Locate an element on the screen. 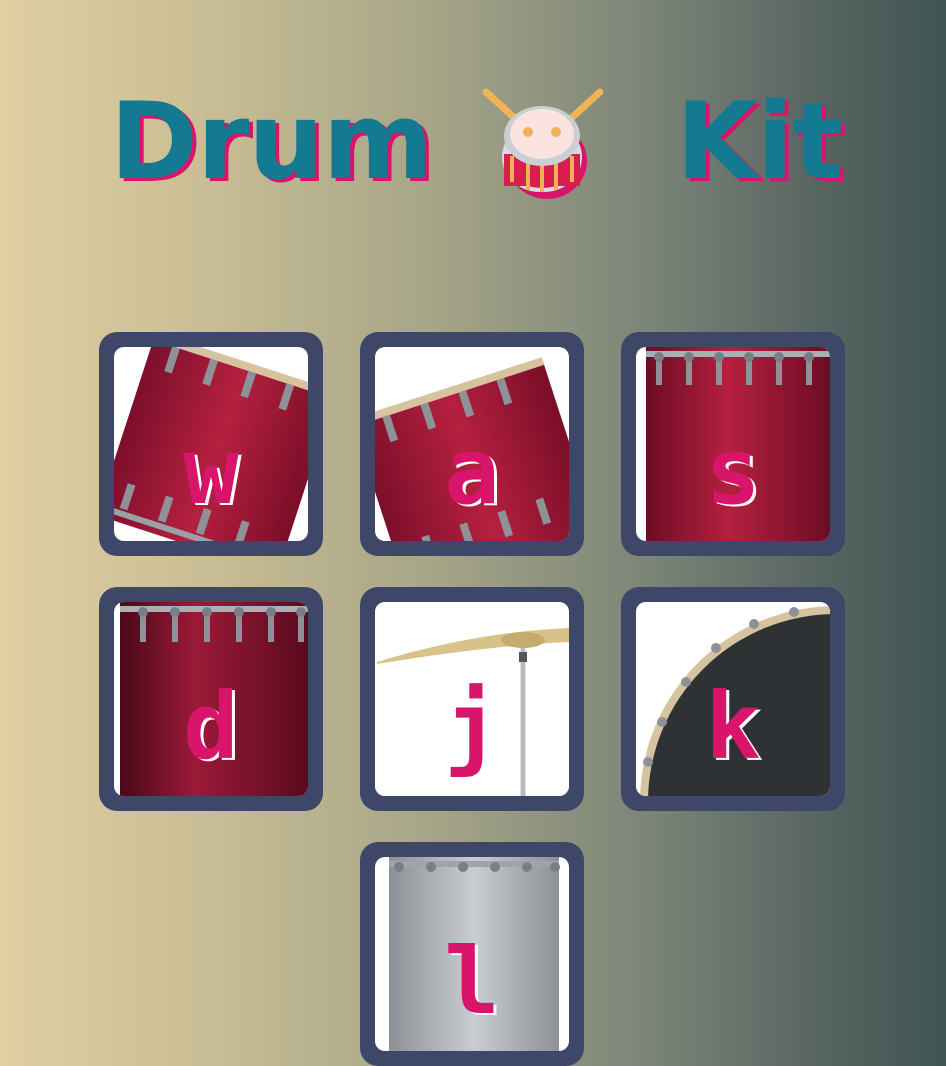 This screenshot has width=946, height=1066. pad-key-label: s is located at coordinates (733, 471).